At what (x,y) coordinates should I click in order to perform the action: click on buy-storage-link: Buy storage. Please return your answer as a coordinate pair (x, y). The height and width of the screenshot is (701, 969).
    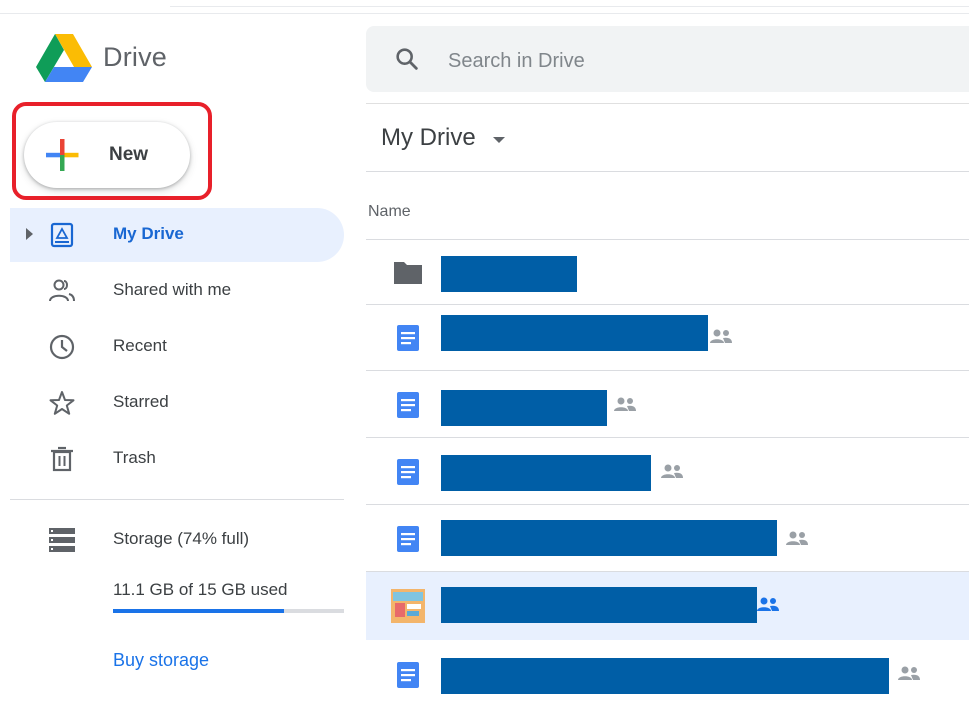
    Looking at the image, I should click on (161, 660).